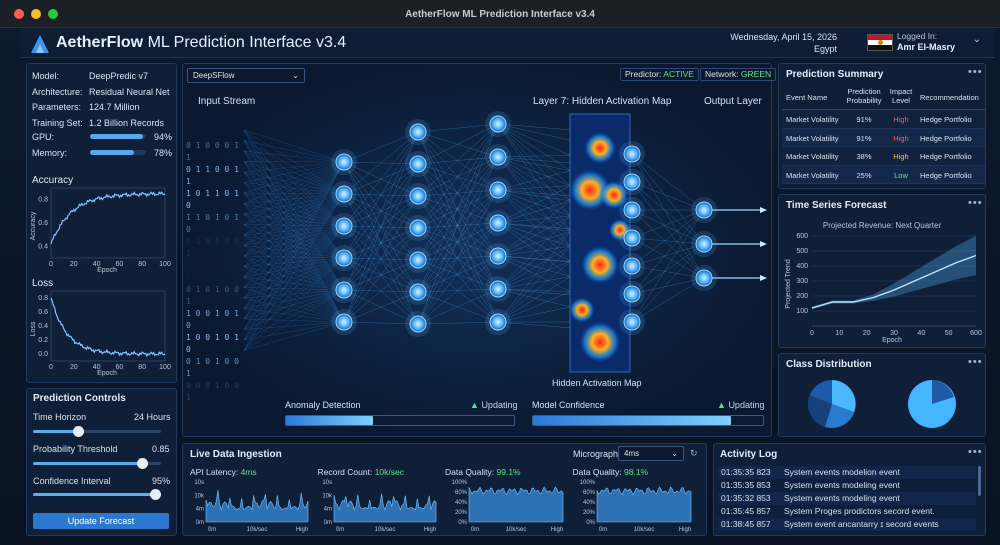  Describe the element at coordinates (499, 405) in the screenshot. I see `anomaly-status-text: Updating` at that location.